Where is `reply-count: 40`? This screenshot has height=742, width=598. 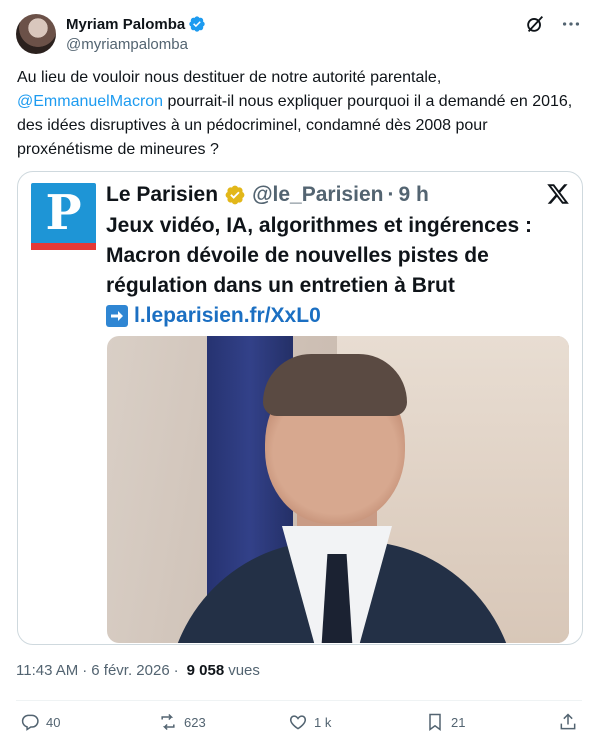
reply-count: 40 is located at coordinates (53, 722).